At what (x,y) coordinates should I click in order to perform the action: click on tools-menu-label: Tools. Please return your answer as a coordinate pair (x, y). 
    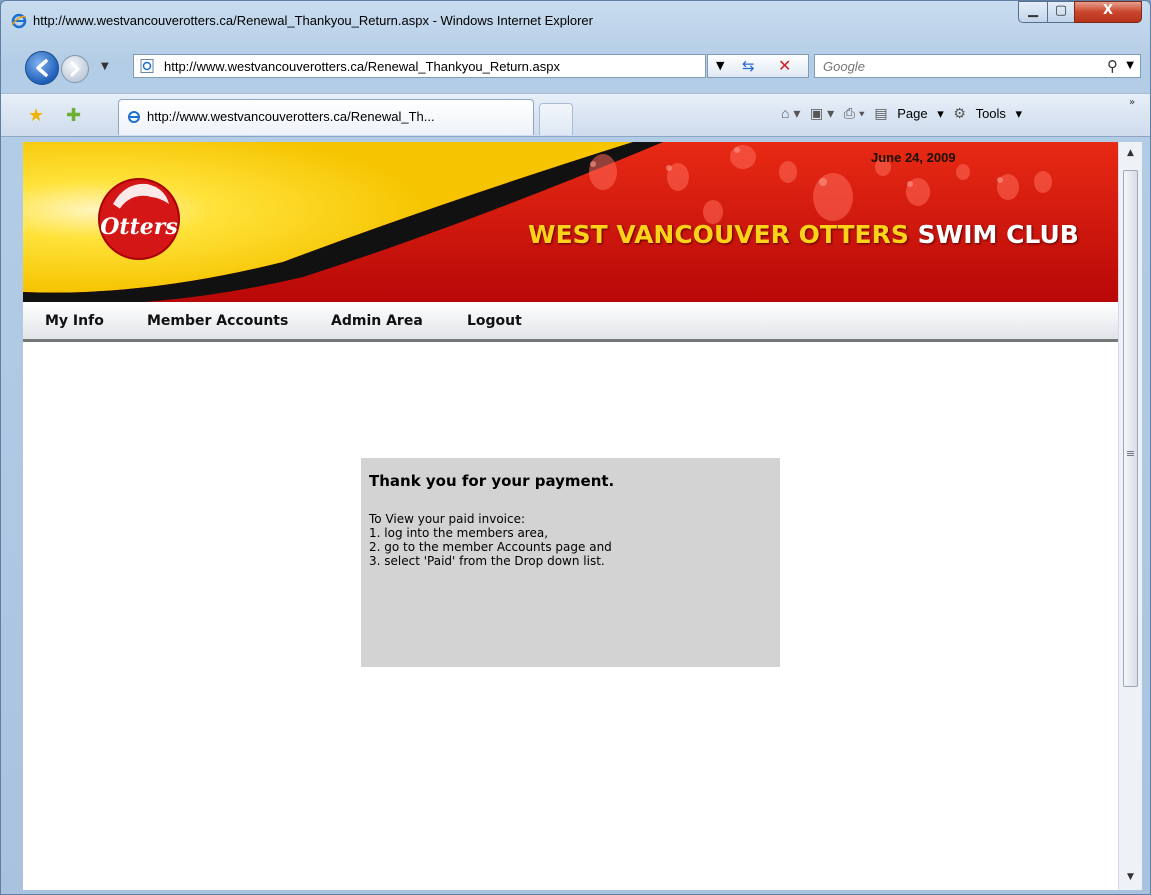
    Looking at the image, I should click on (990, 113).